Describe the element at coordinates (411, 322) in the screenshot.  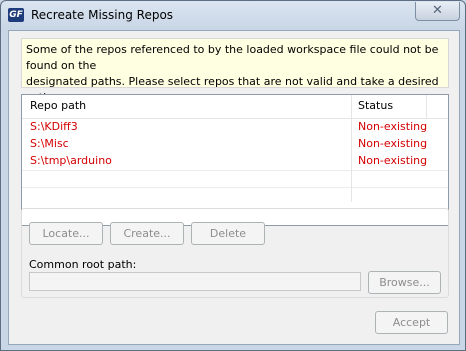
I see `accept-button: Accept` at that location.